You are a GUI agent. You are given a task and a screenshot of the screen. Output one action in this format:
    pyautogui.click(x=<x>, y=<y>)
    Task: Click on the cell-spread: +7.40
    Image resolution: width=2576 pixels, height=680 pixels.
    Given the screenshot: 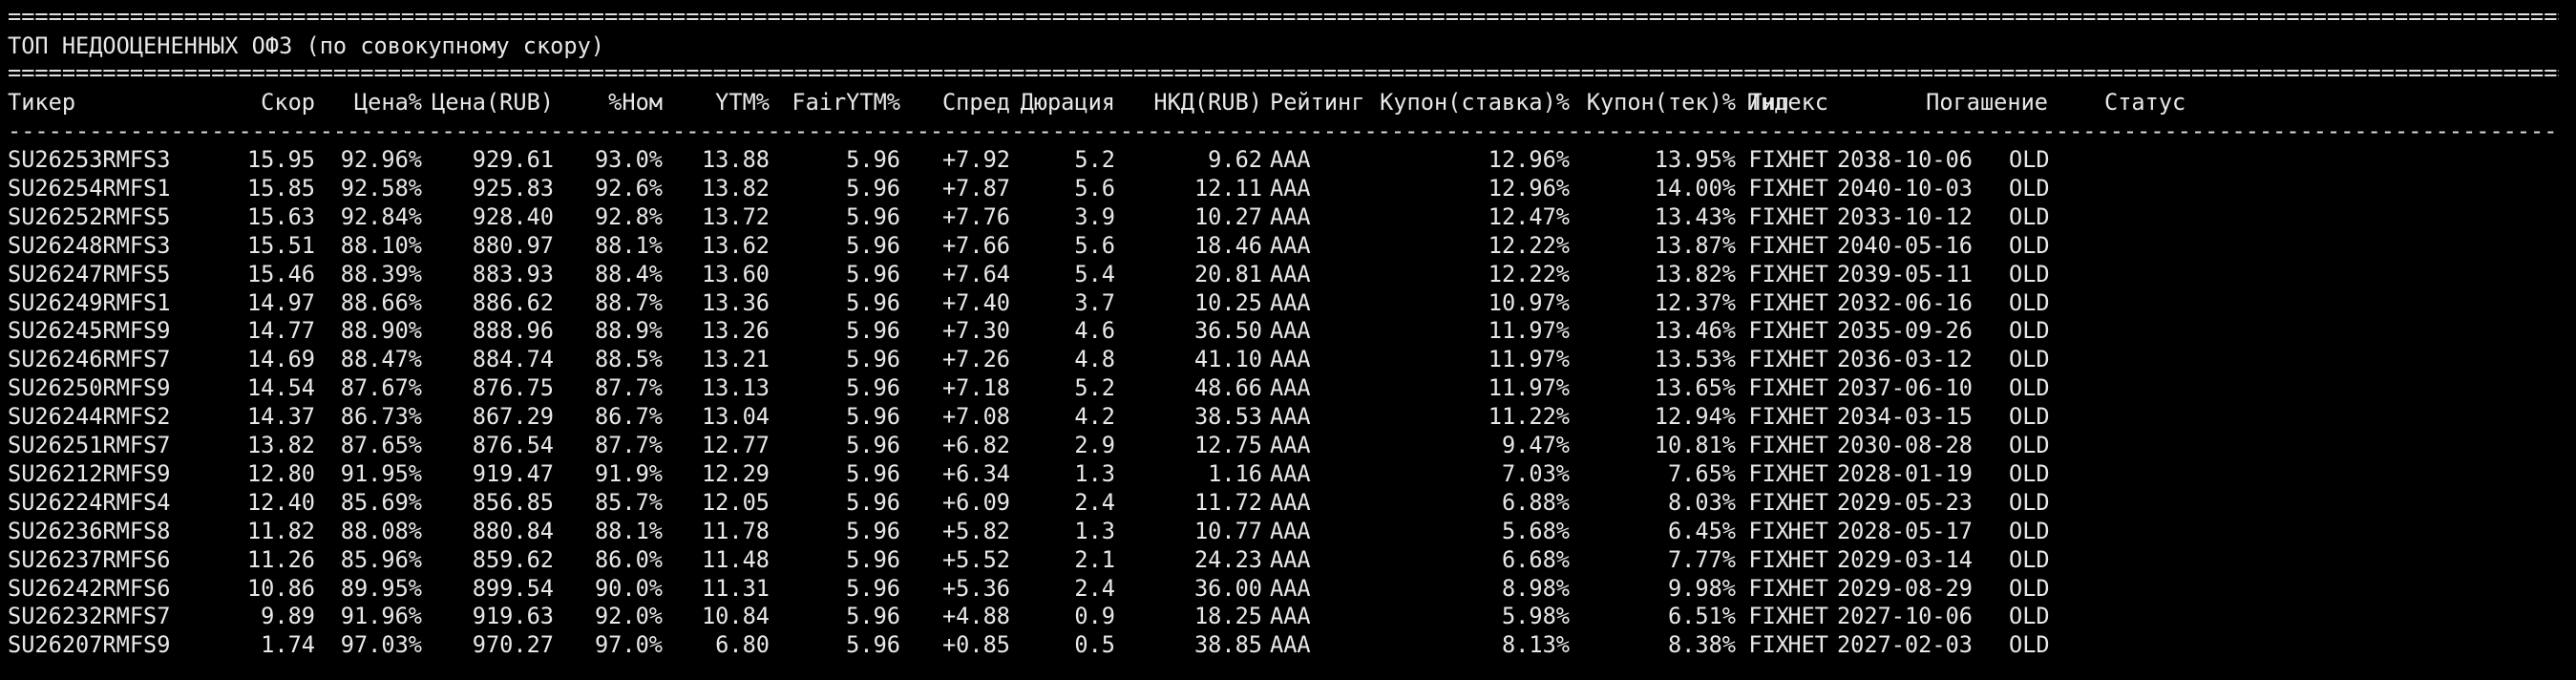 What is the action you would take?
    pyautogui.click(x=975, y=302)
    